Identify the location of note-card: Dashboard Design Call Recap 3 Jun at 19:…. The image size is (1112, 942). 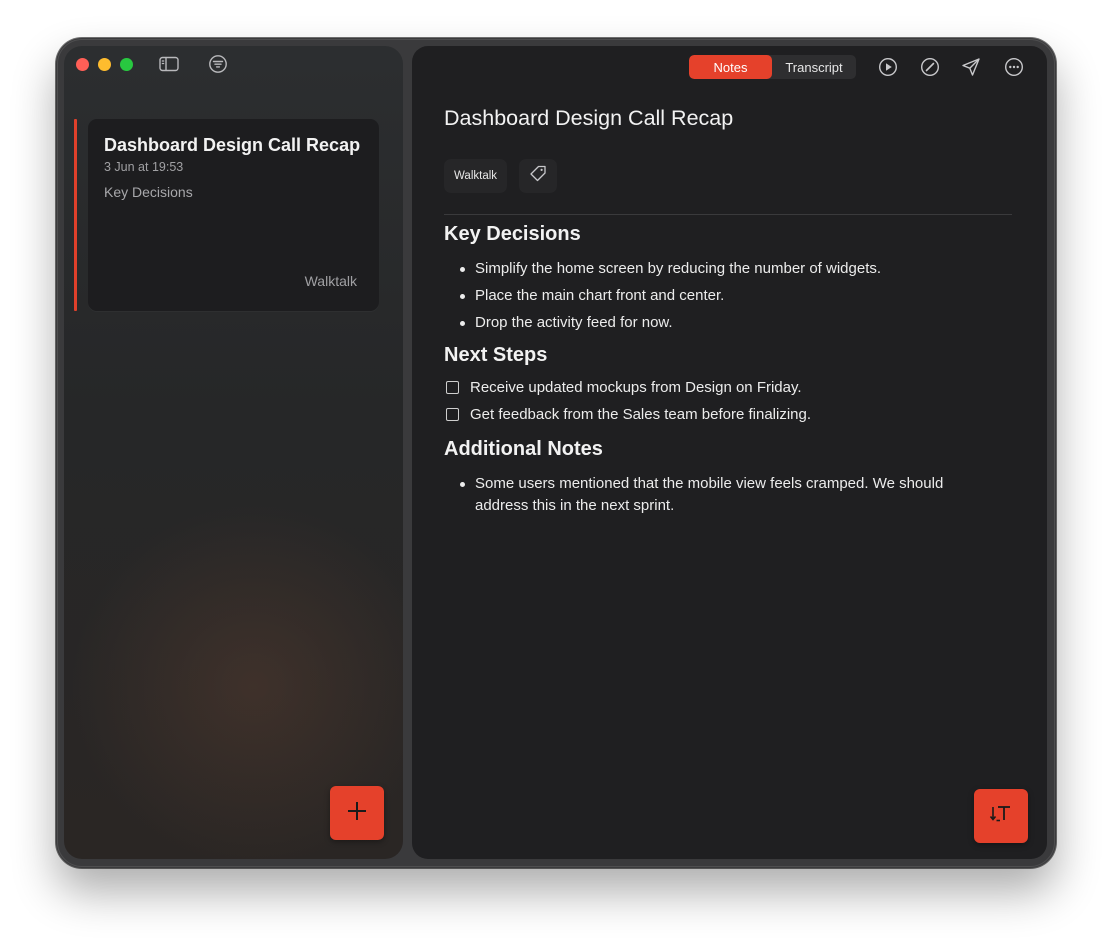
(233, 215).